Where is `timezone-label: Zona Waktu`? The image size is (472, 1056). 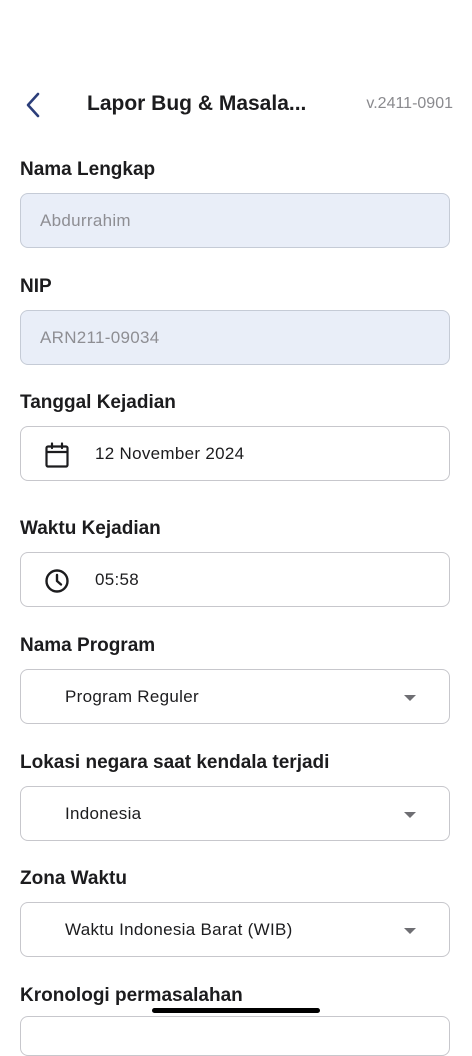
timezone-label: Zona Waktu is located at coordinates (73, 878).